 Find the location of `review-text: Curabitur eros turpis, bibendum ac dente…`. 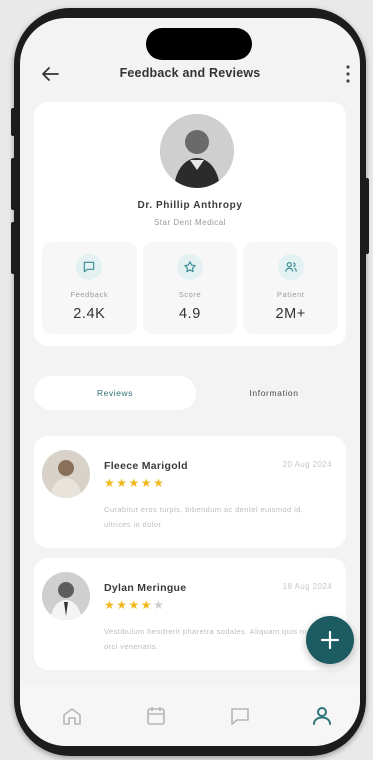

review-text: Curabitur eros turpis, bibendum ac dente… is located at coordinates (204, 517).